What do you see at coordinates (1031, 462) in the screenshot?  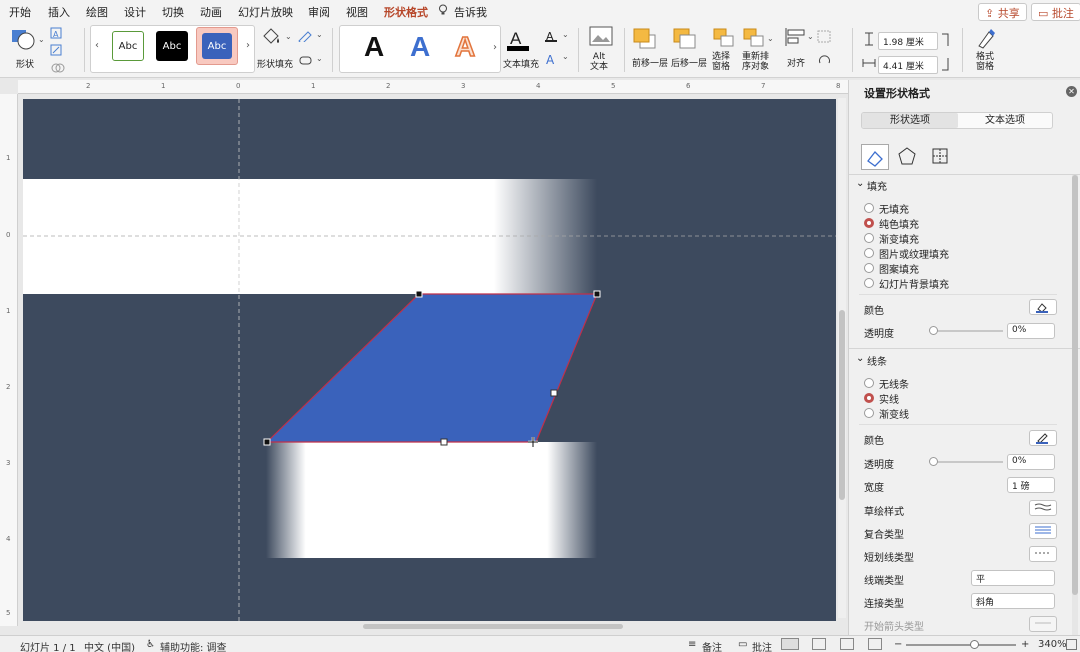 I see `line-transparency-input: 0%` at bounding box center [1031, 462].